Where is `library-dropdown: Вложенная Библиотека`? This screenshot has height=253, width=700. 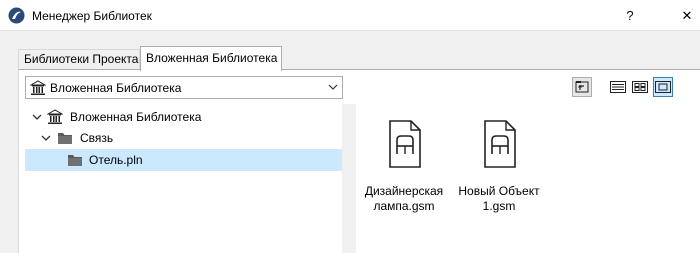
library-dropdown: Вложенная Библиотека is located at coordinates (184, 87).